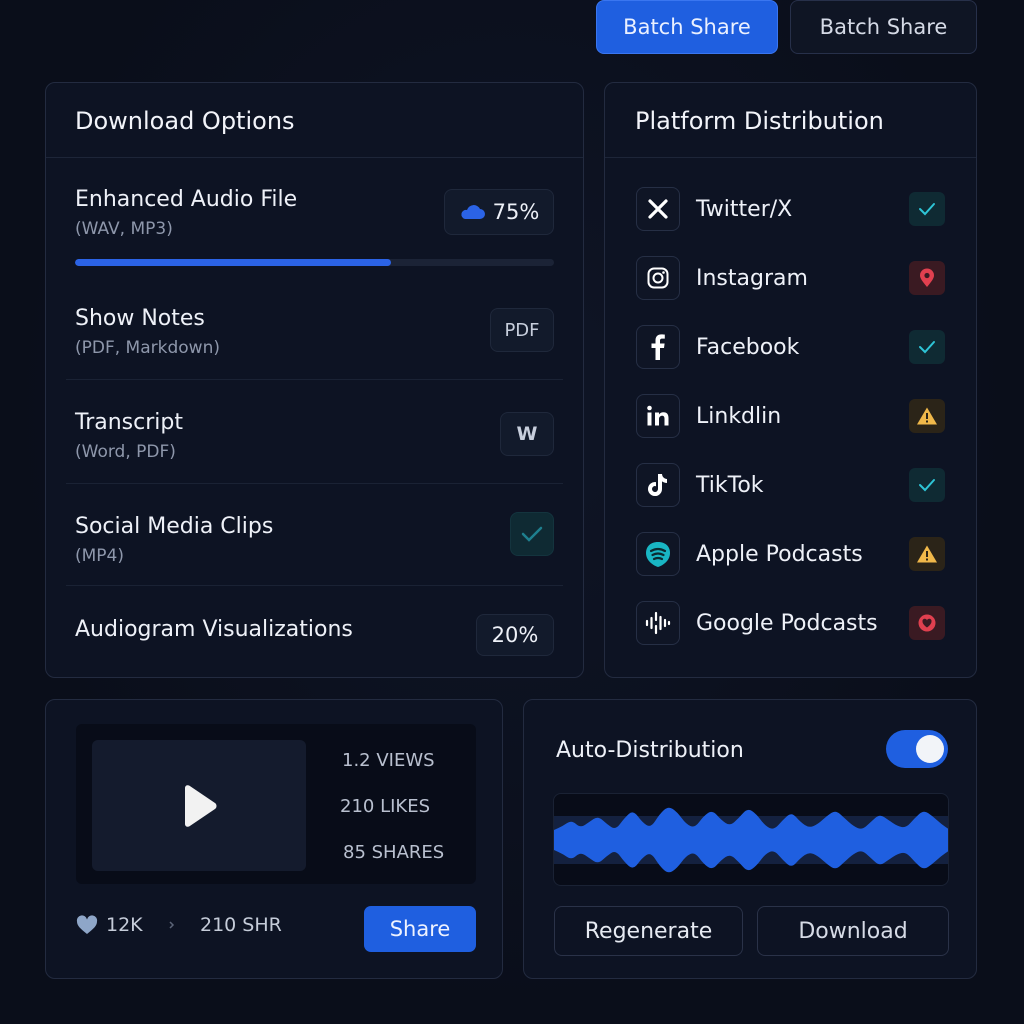 This screenshot has height=1024, width=1024. I want to click on x-icon, so click(658, 209).